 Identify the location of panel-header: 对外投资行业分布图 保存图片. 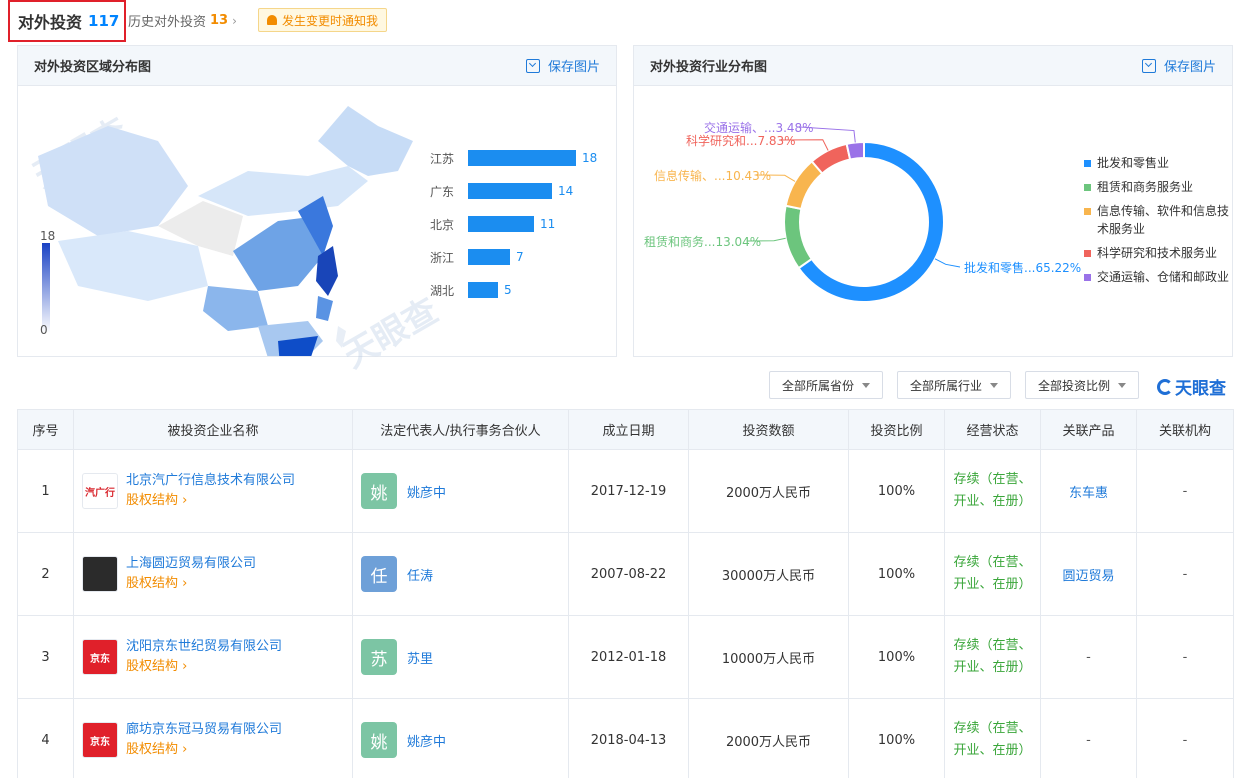
(933, 66).